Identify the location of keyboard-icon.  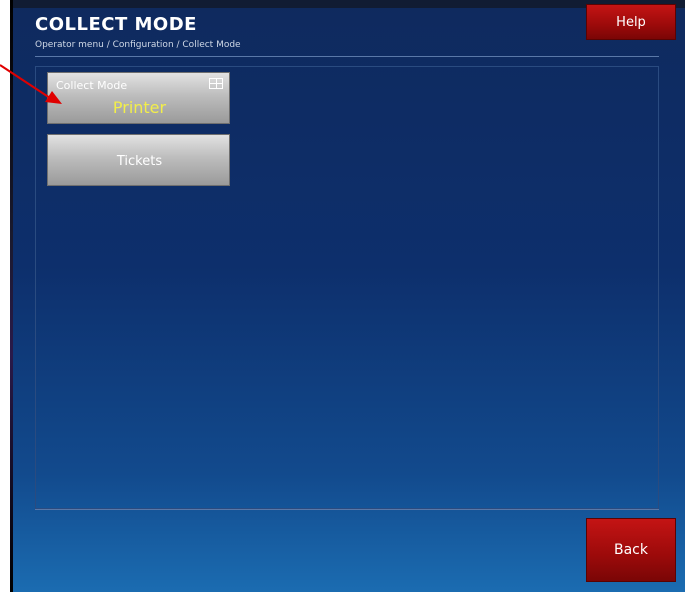
(216, 83).